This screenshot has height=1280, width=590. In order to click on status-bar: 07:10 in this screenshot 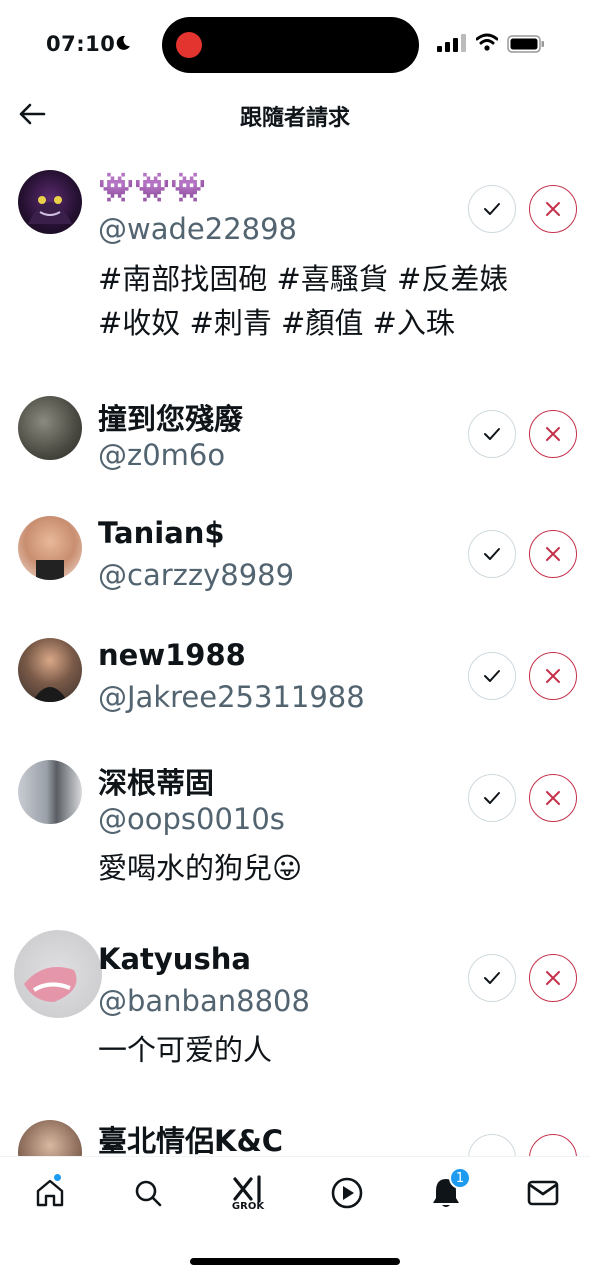, I will do `click(295, 45)`.